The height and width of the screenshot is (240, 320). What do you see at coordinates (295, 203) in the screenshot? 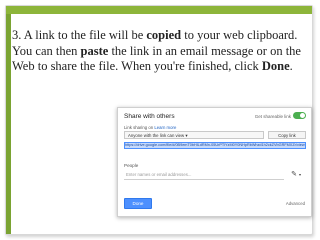
I see `advanced-link: Advanced` at bounding box center [295, 203].